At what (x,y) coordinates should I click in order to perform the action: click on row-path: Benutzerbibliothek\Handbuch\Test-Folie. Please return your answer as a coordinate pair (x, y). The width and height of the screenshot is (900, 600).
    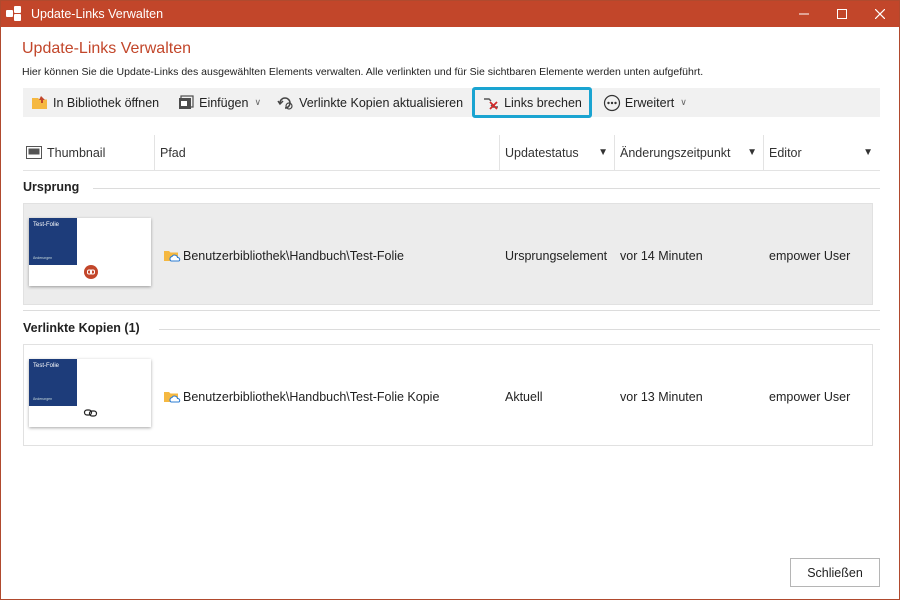
    Looking at the image, I should click on (283, 255).